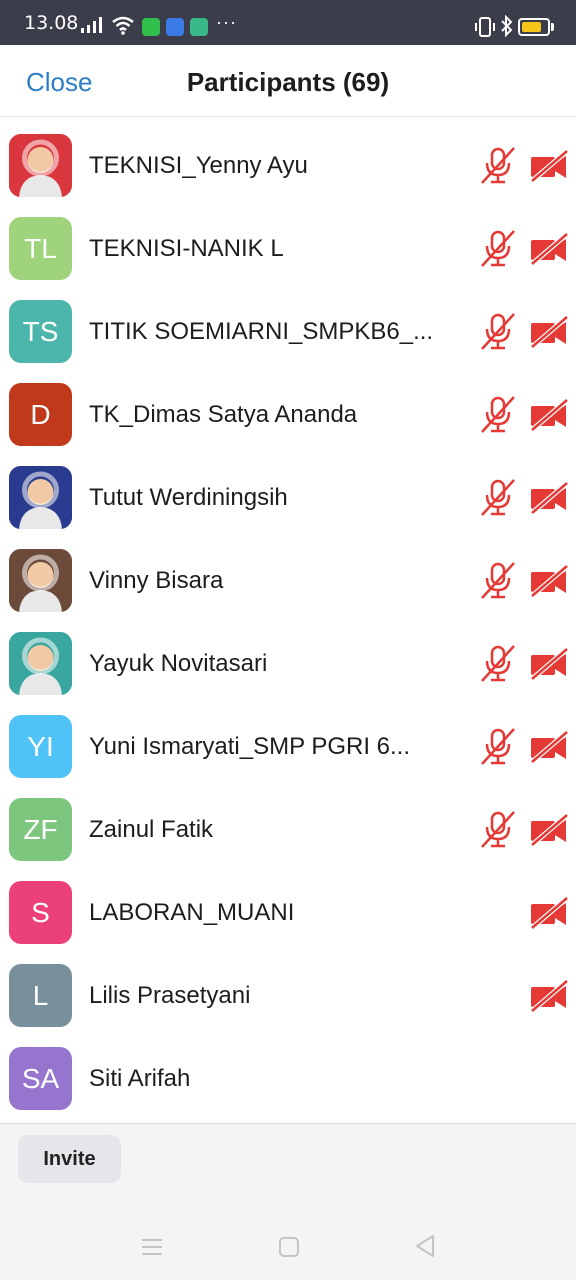 Image resolution: width=576 pixels, height=1280 pixels. What do you see at coordinates (152, 1247) in the screenshot?
I see `menu-icon` at bounding box center [152, 1247].